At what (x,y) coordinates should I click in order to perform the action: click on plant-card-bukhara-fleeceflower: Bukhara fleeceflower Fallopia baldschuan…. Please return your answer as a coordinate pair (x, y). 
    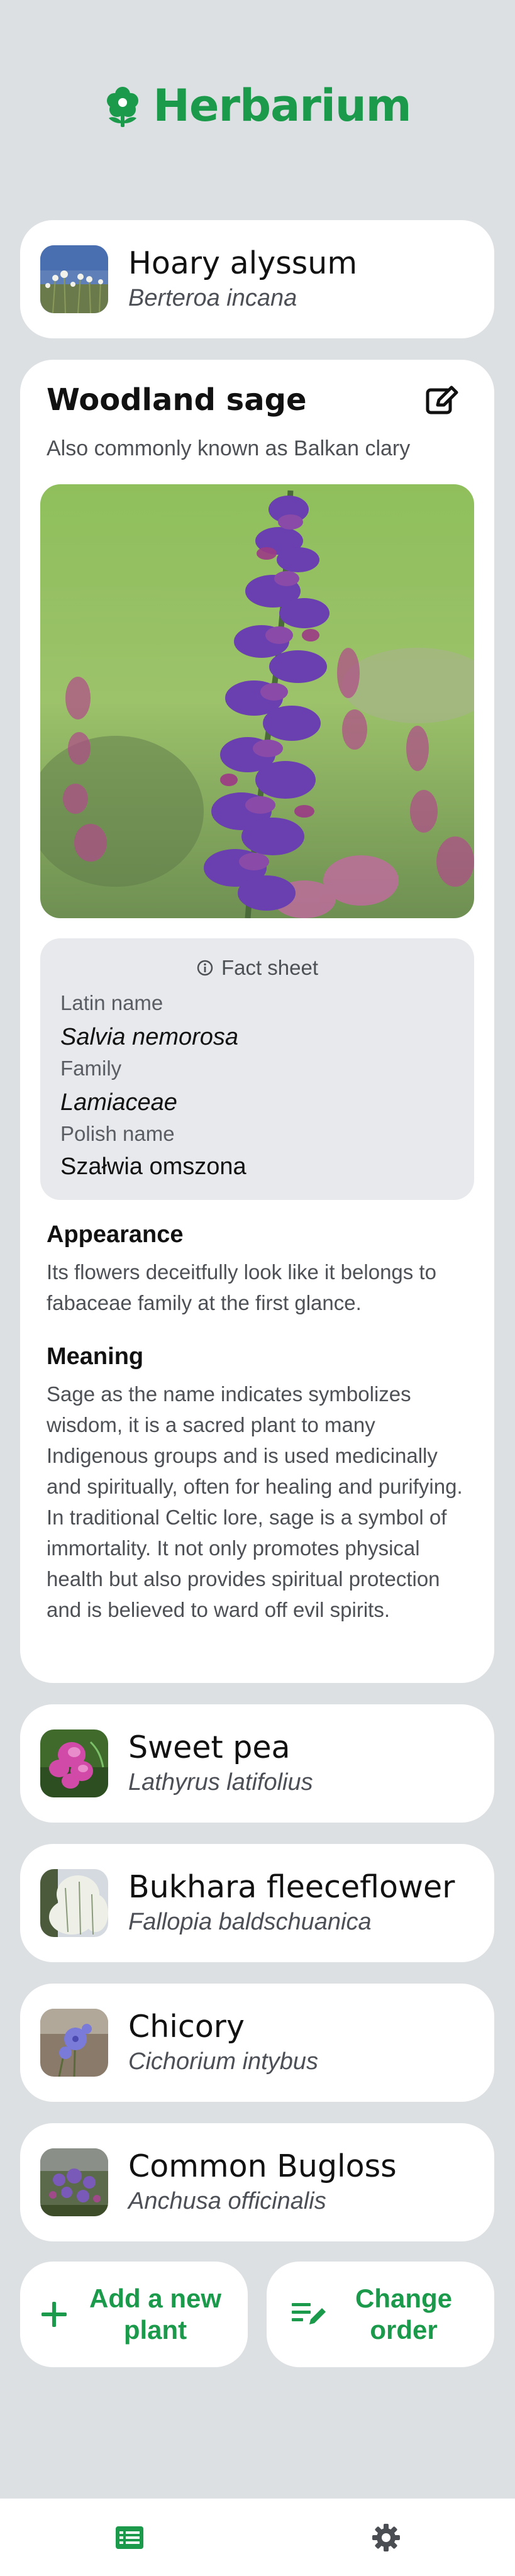
    Looking at the image, I should click on (257, 1903).